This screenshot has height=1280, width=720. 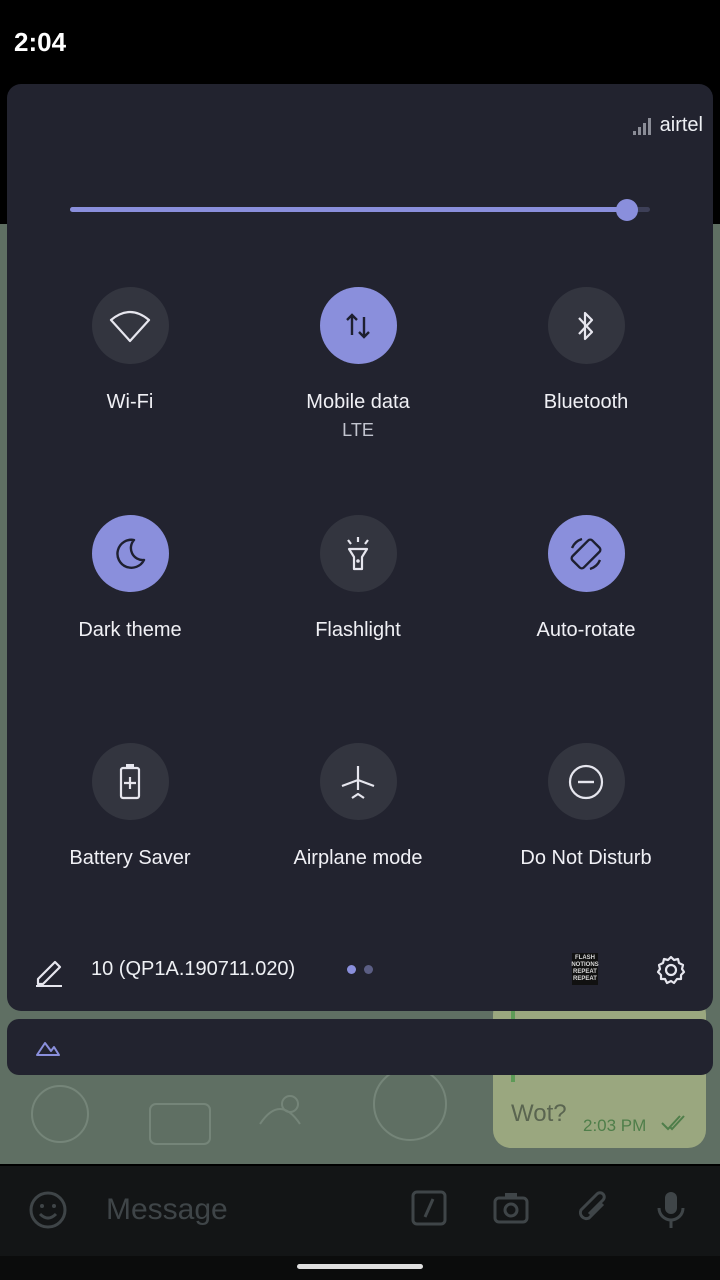 I want to click on build-number: 10 (QP1A.190711.020), so click(x=193, y=969).